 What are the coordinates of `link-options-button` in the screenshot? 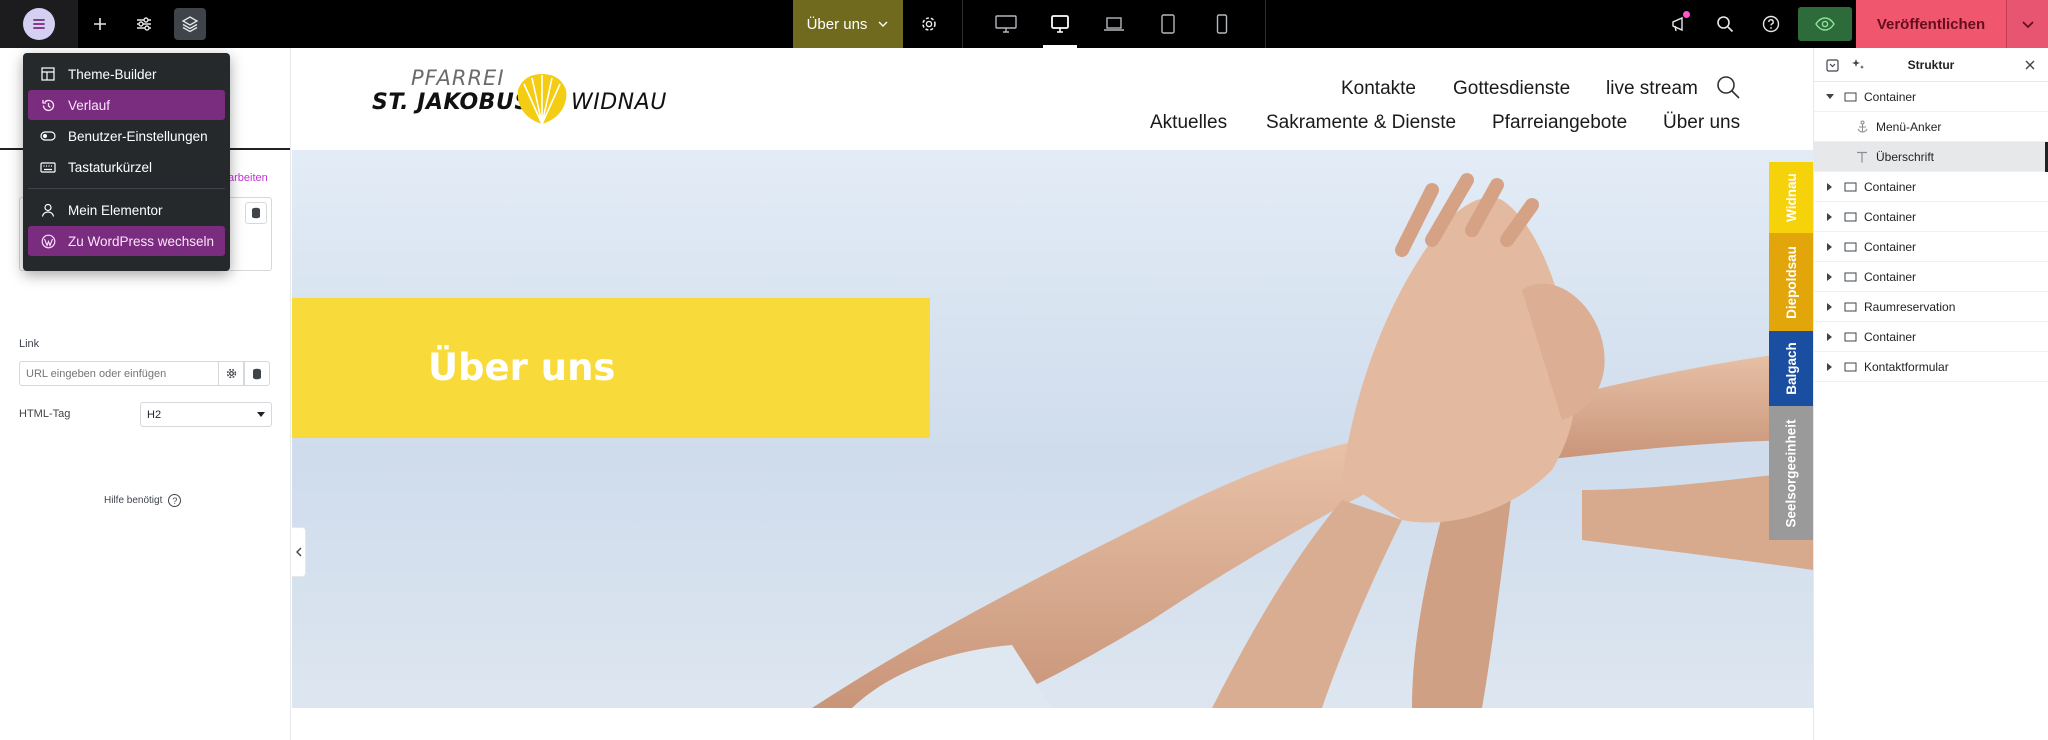 It's located at (231, 373).